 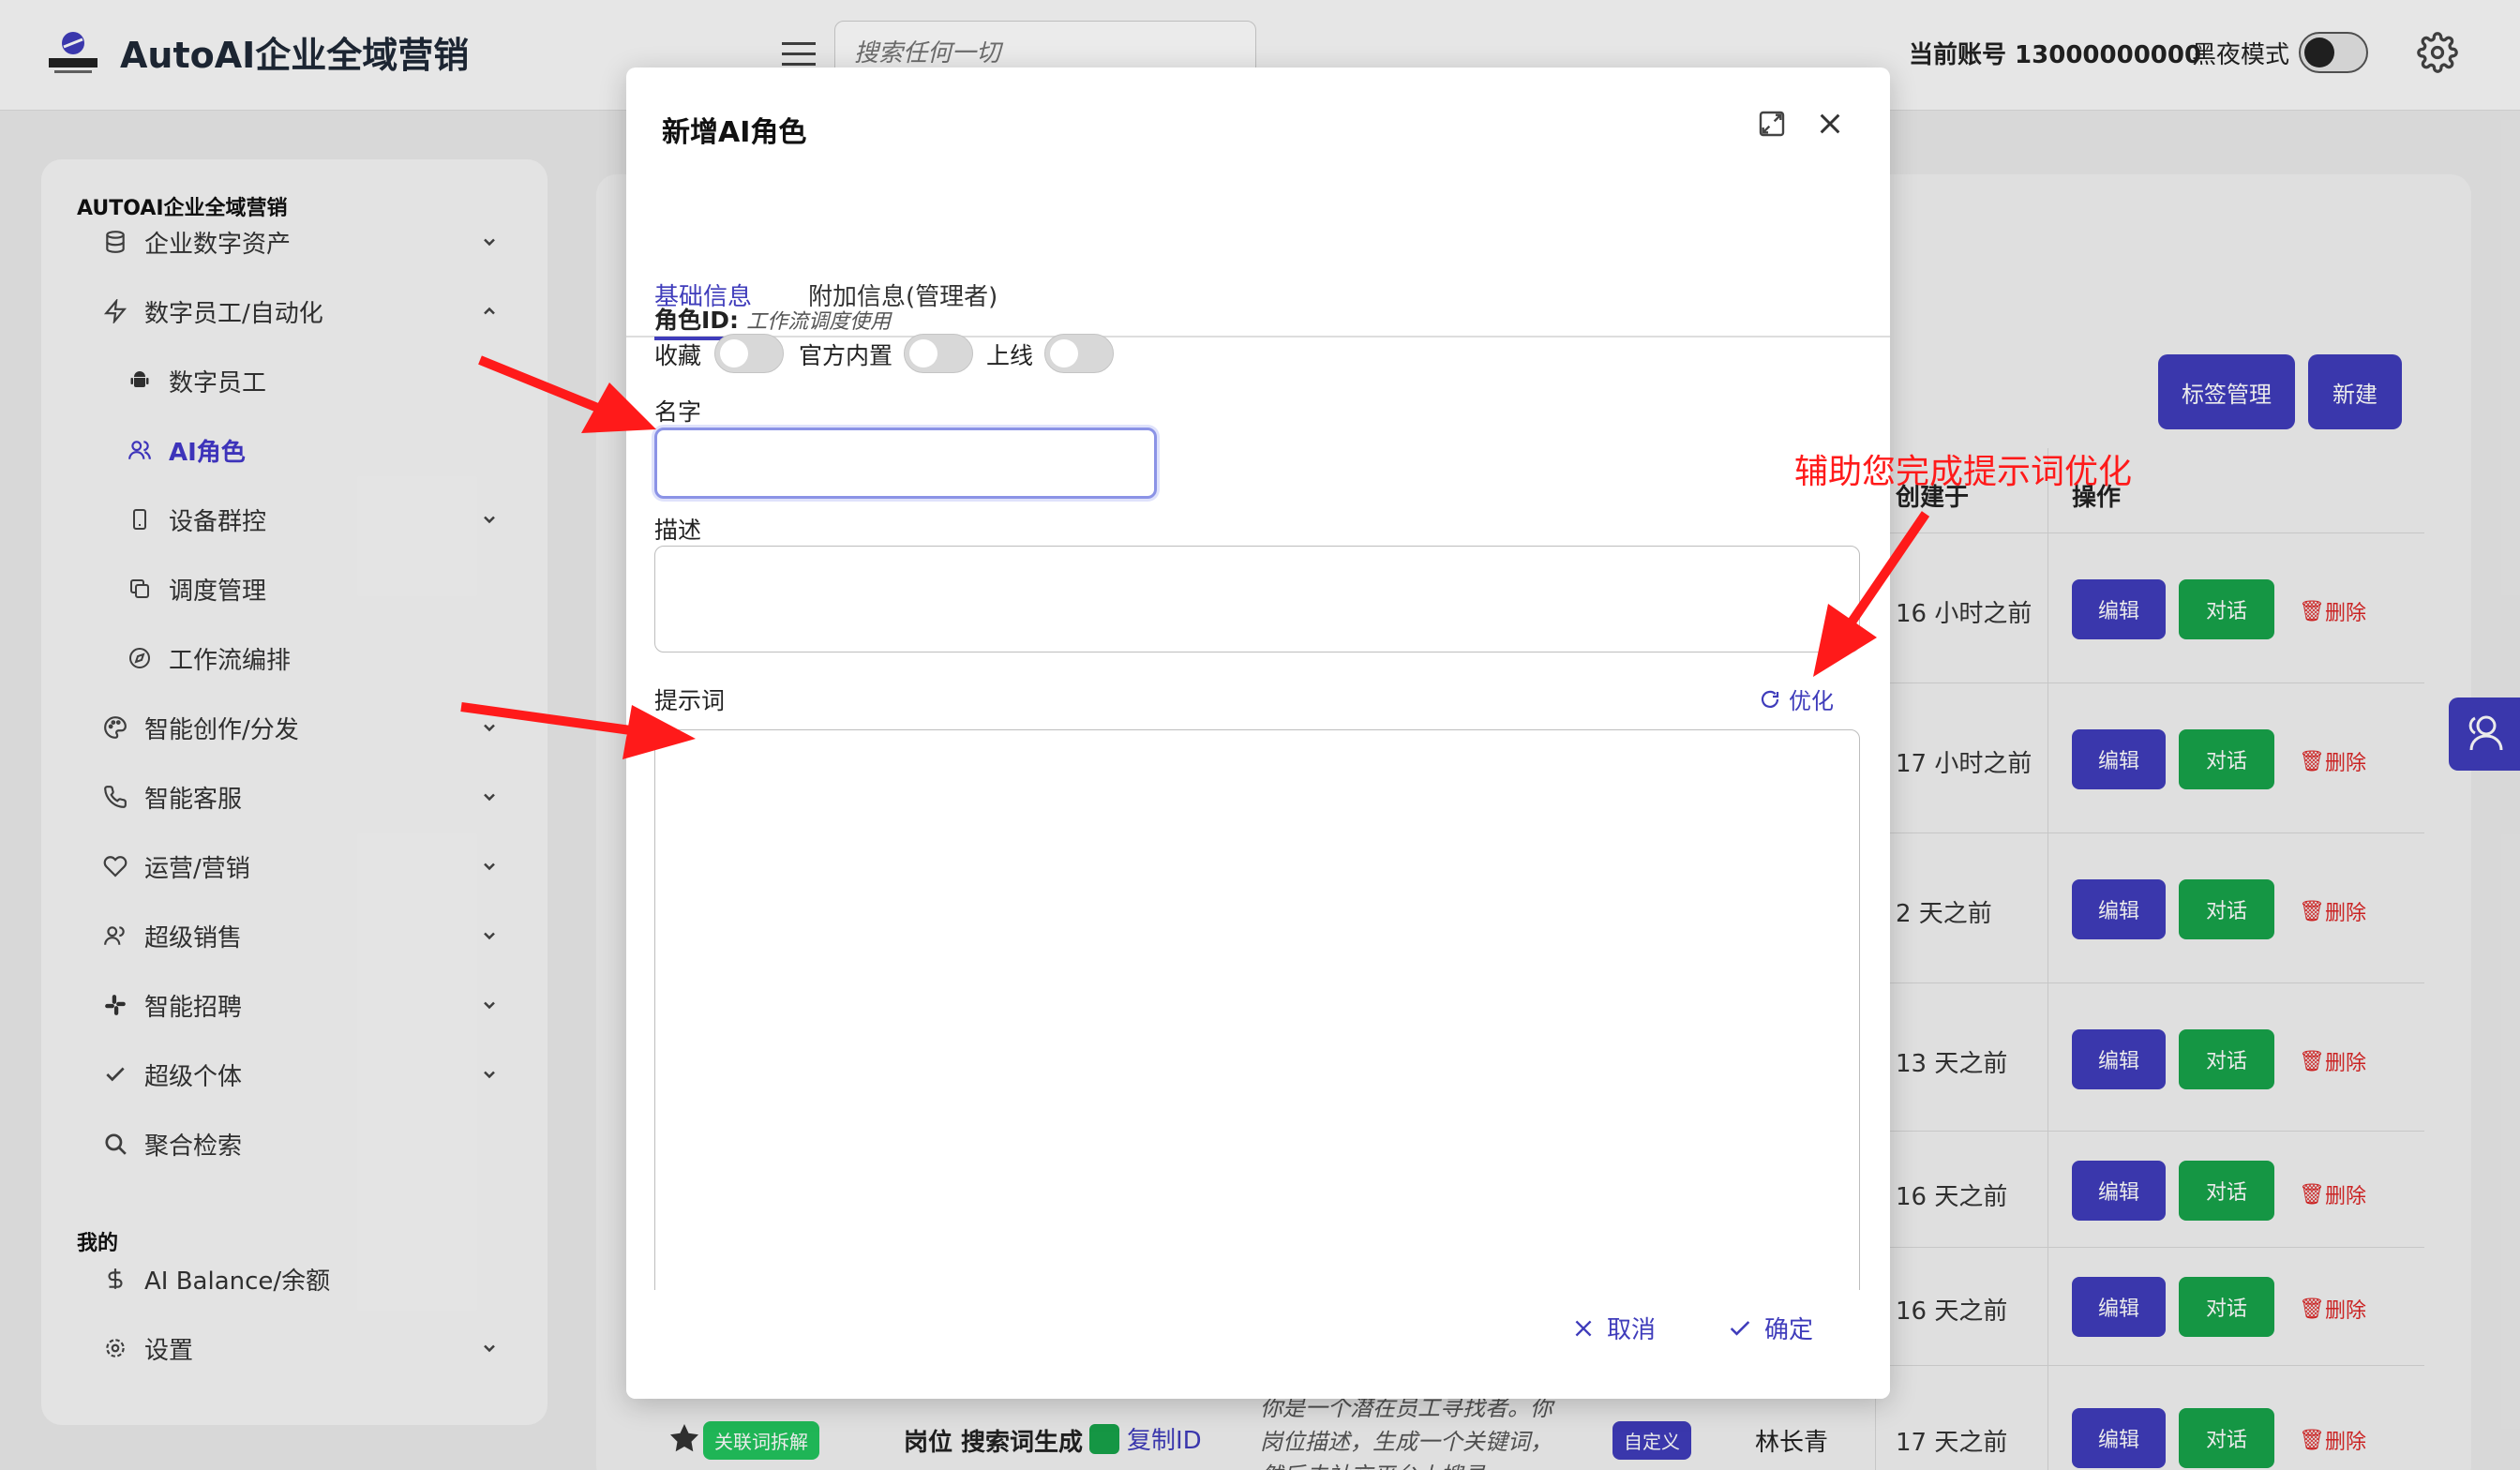 I want to click on official-toggle, so click(x=938, y=353).